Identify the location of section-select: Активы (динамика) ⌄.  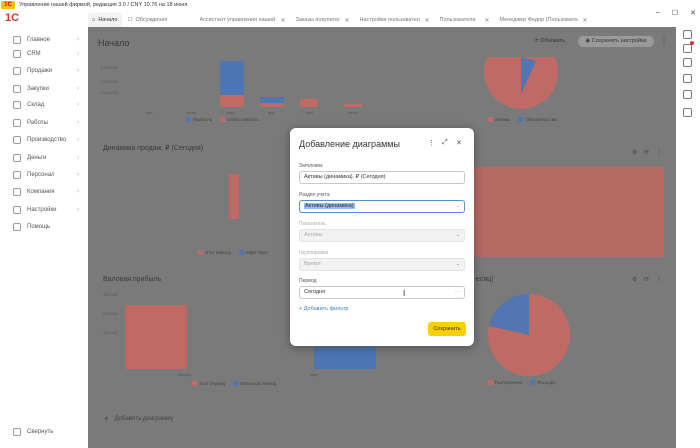
(382, 206).